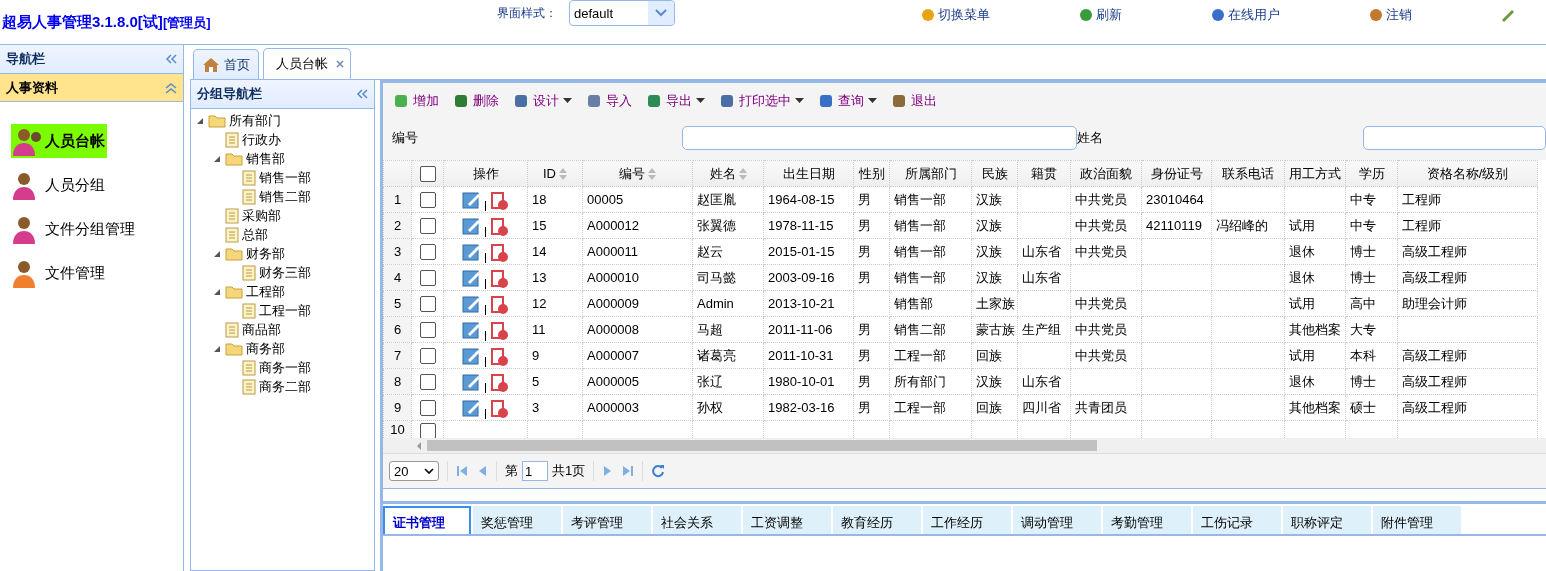  I want to click on tab: 考勤管理, so click(1147, 520).